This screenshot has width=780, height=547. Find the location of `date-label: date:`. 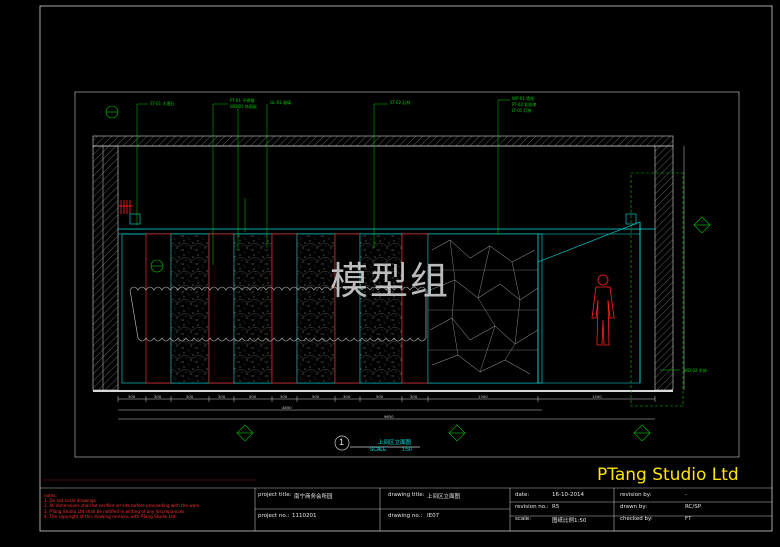

date-label: date: is located at coordinates (522, 495).